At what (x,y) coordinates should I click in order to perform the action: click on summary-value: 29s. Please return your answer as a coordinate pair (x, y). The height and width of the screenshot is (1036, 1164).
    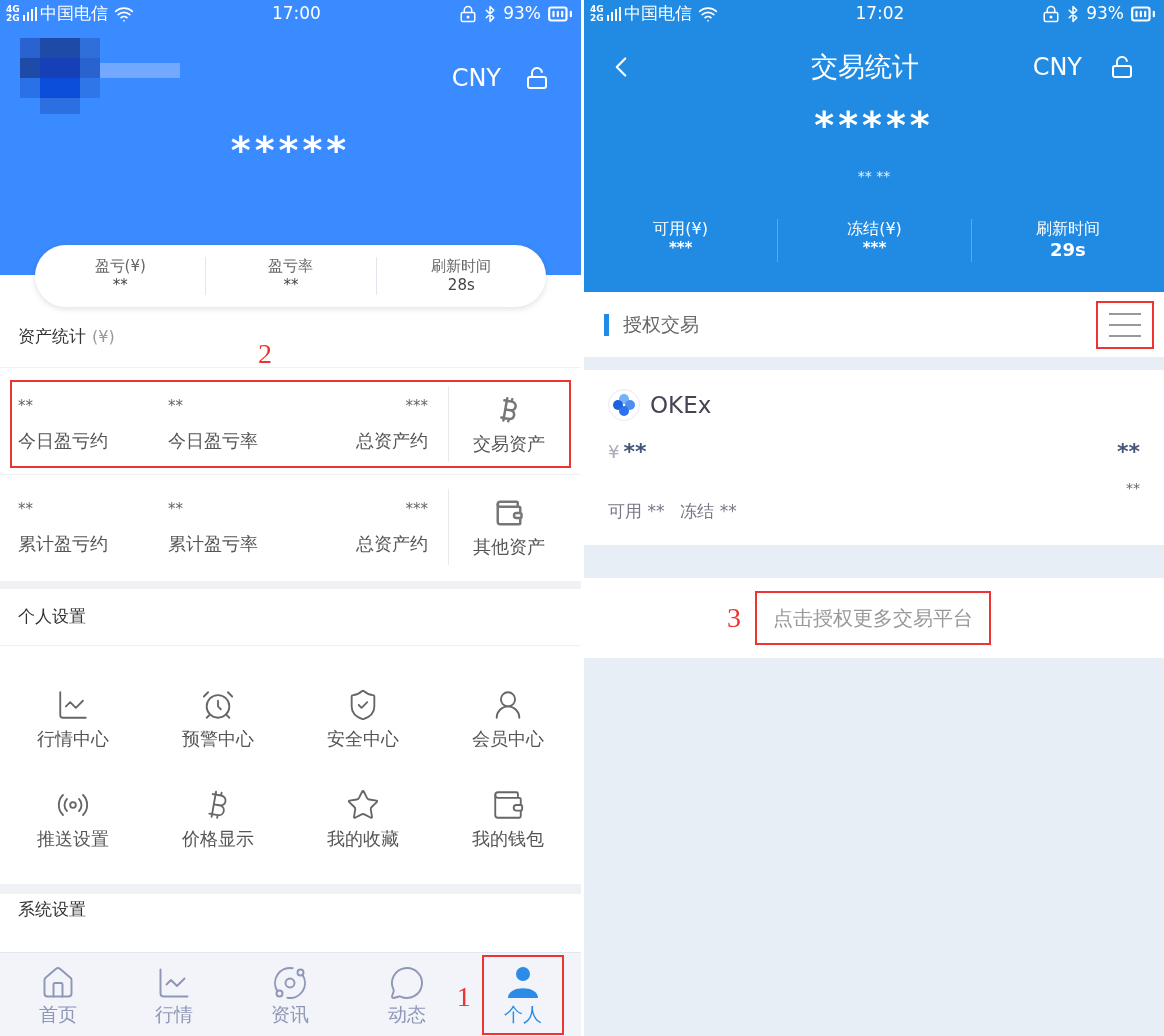
    Looking at the image, I should click on (1067, 250).